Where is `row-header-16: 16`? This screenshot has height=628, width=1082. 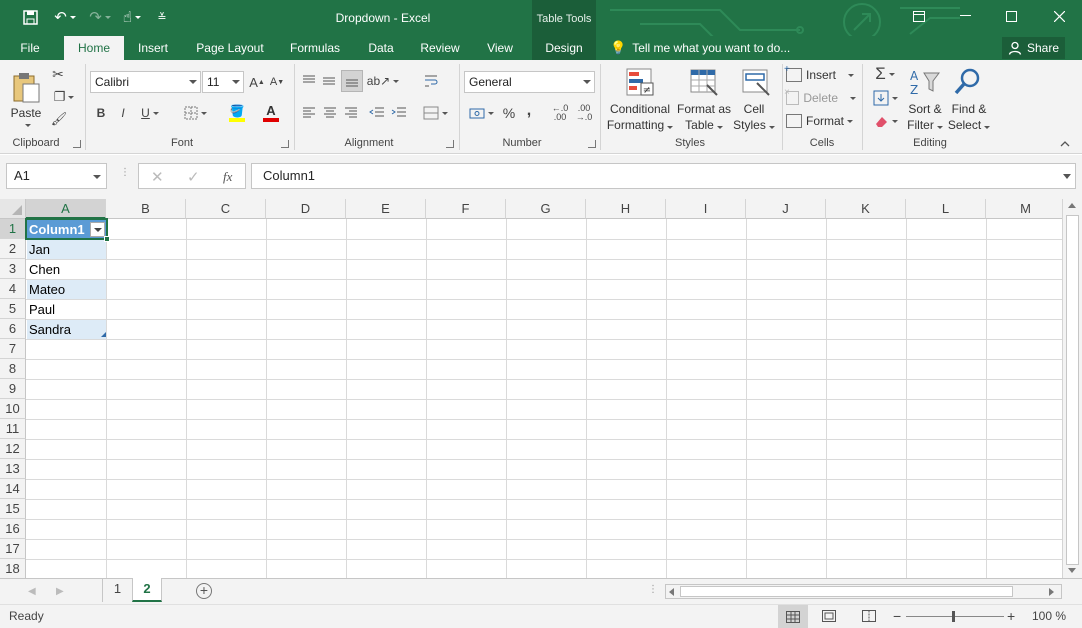
row-header-16: 16 is located at coordinates (13, 529).